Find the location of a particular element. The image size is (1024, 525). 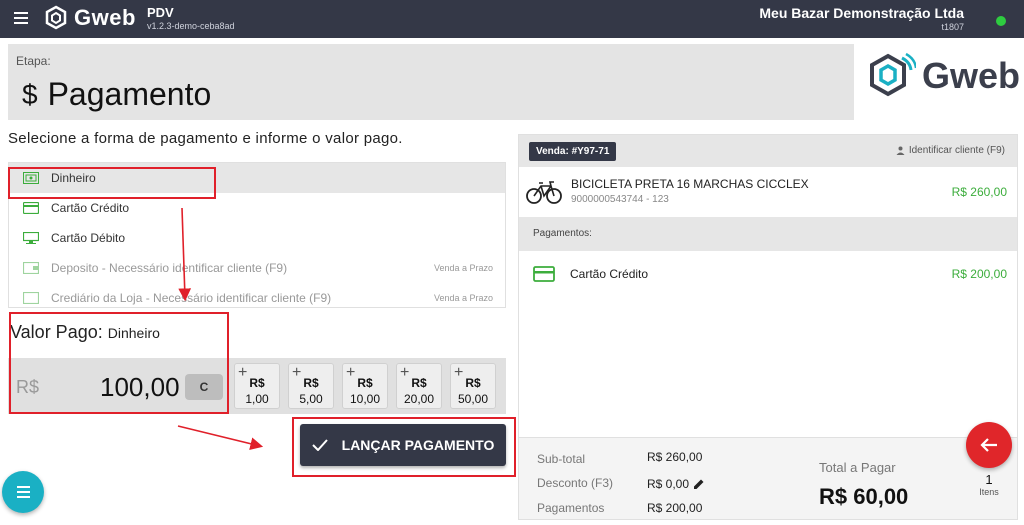

brand-logo-text: Gweb is located at coordinates (971, 75).